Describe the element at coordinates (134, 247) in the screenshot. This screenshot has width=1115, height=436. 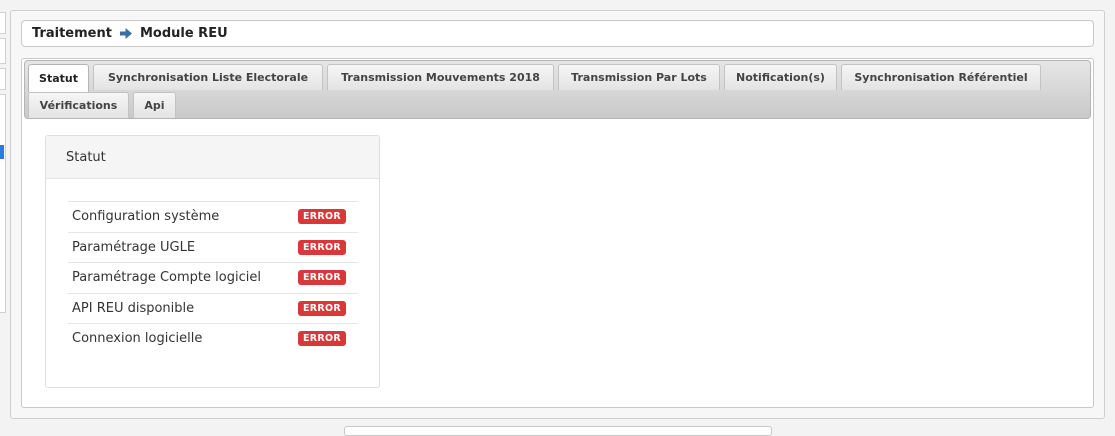
I see `status-row-label: Paramétrage UGLE` at that location.